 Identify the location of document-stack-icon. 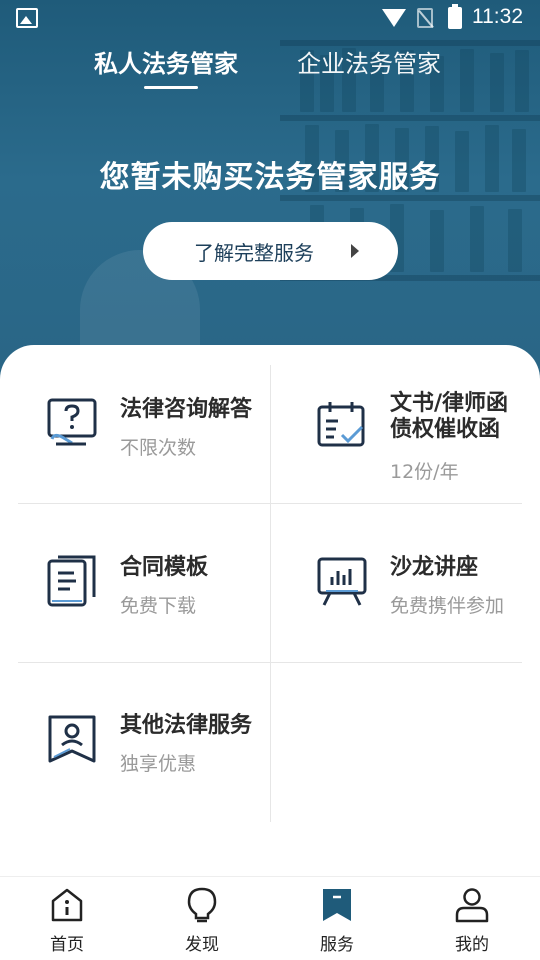
(71, 581).